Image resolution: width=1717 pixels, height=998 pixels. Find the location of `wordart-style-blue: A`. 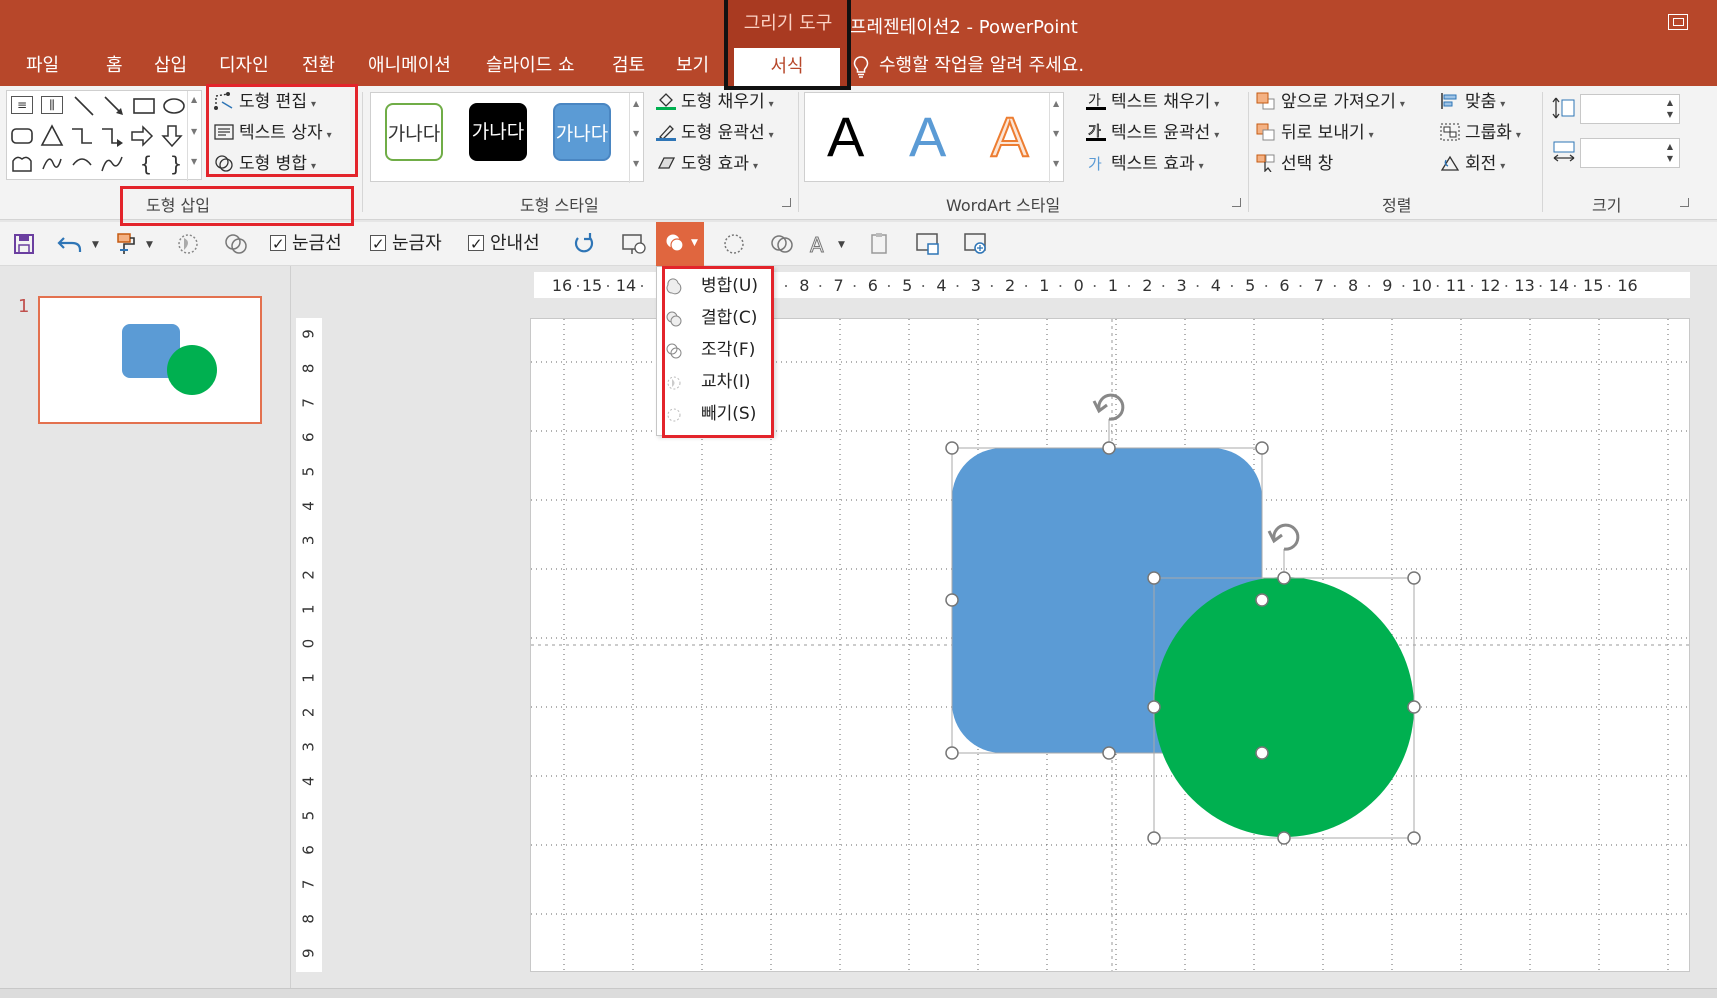

wordart-style-blue: A is located at coordinates (927, 137).